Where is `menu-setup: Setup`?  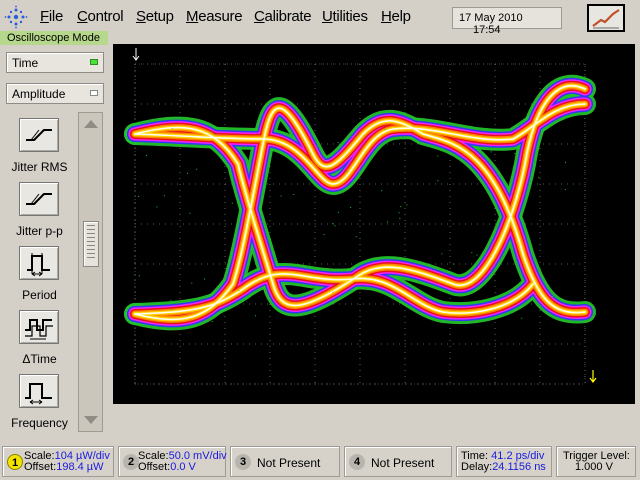 menu-setup: Setup is located at coordinates (155, 16).